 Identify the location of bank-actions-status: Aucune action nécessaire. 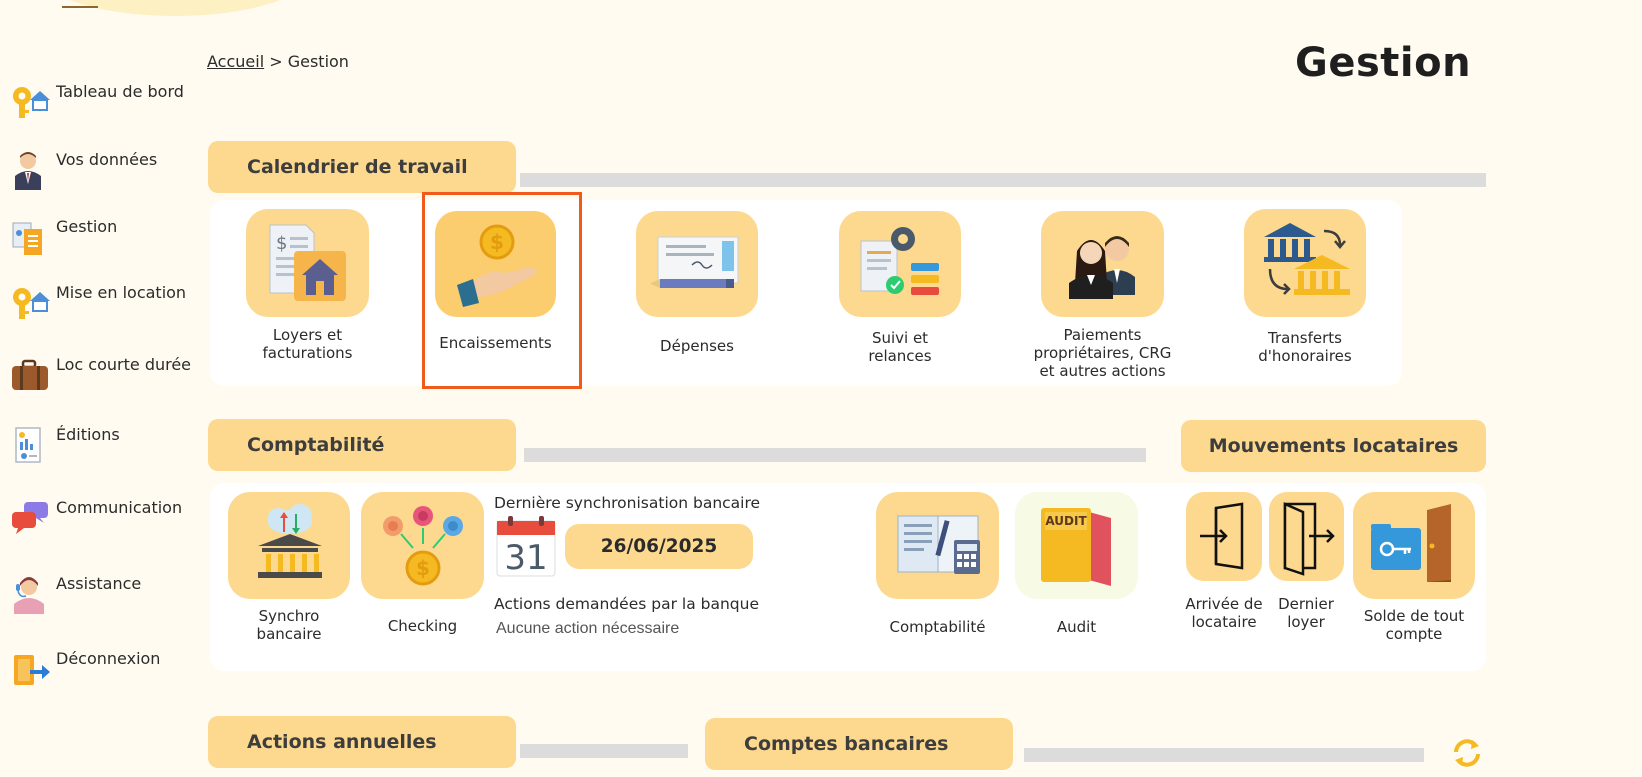
(588, 628).